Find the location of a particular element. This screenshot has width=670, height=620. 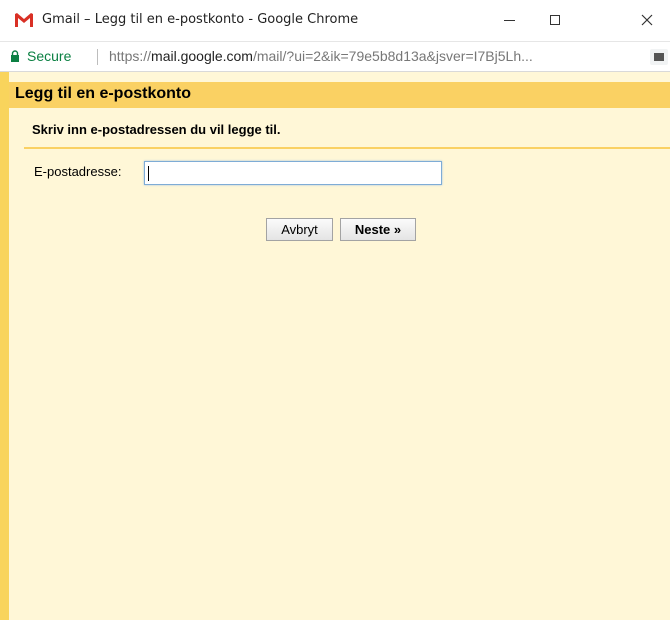

address-separator is located at coordinates (97, 57).